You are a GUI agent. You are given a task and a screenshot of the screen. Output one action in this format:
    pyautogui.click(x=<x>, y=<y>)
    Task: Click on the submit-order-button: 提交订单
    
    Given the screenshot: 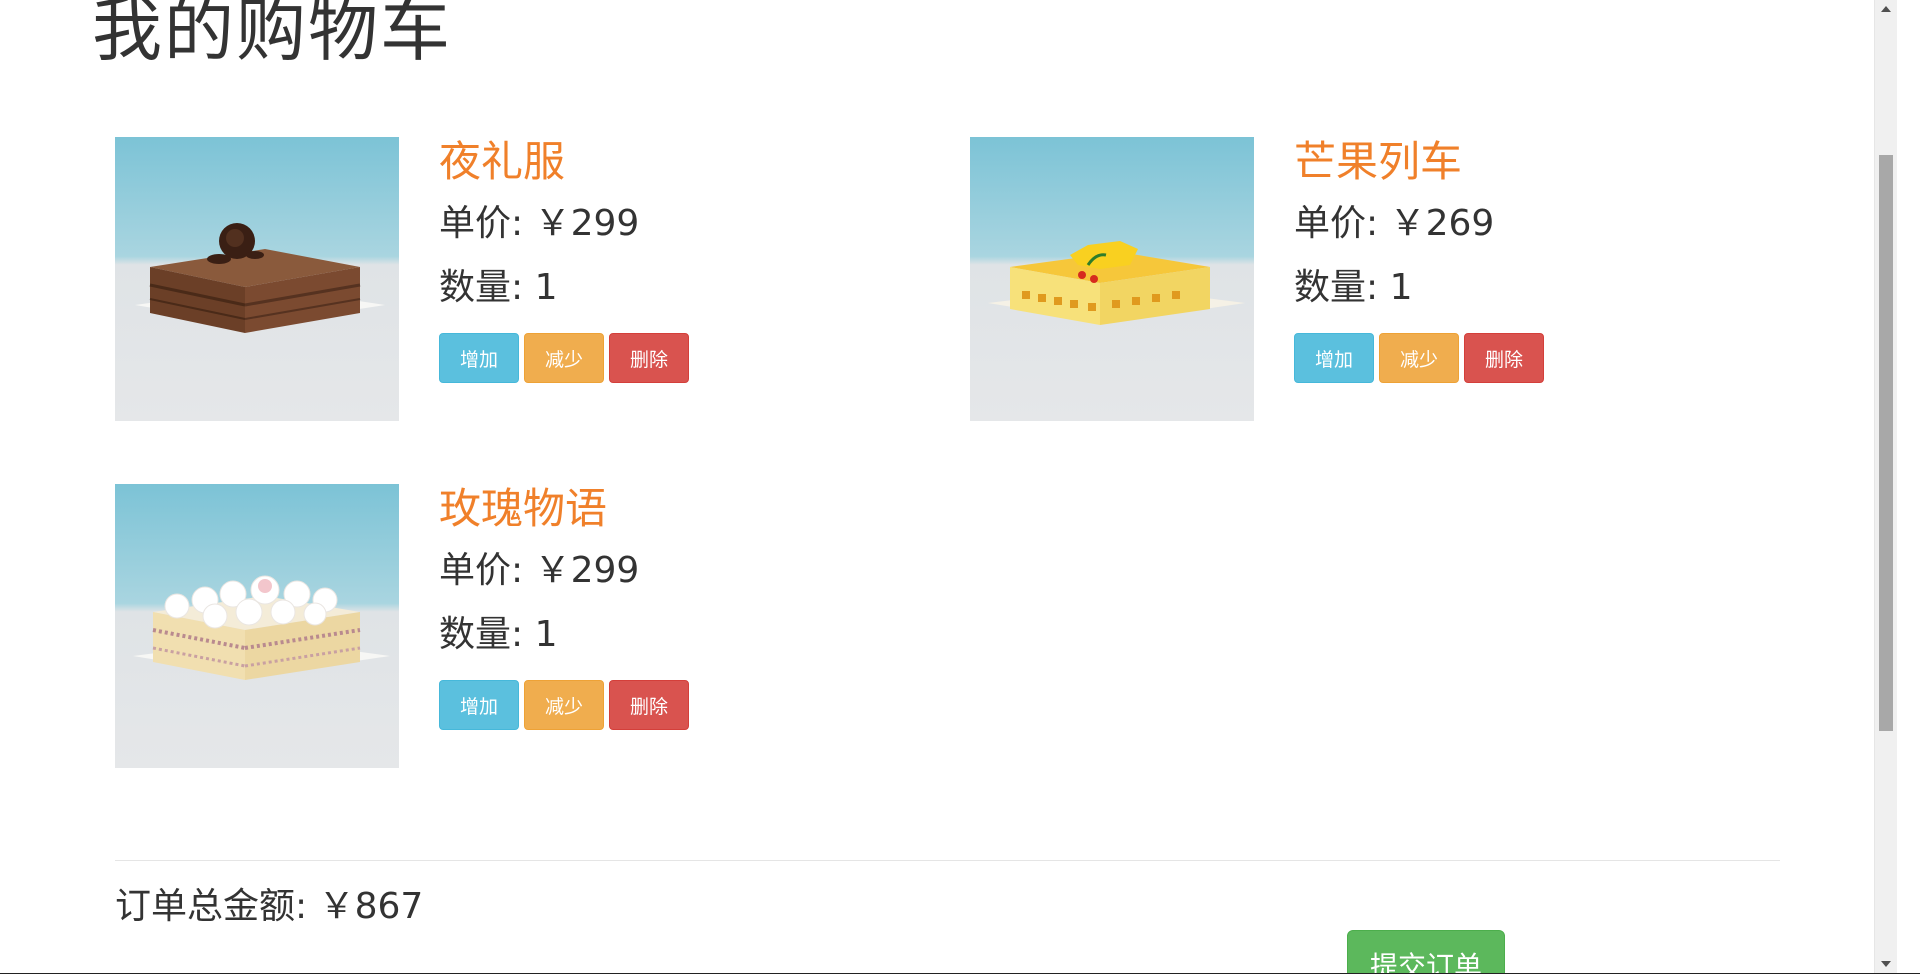 What is the action you would take?
    pyautogui.click(x=1426, y=951)
    